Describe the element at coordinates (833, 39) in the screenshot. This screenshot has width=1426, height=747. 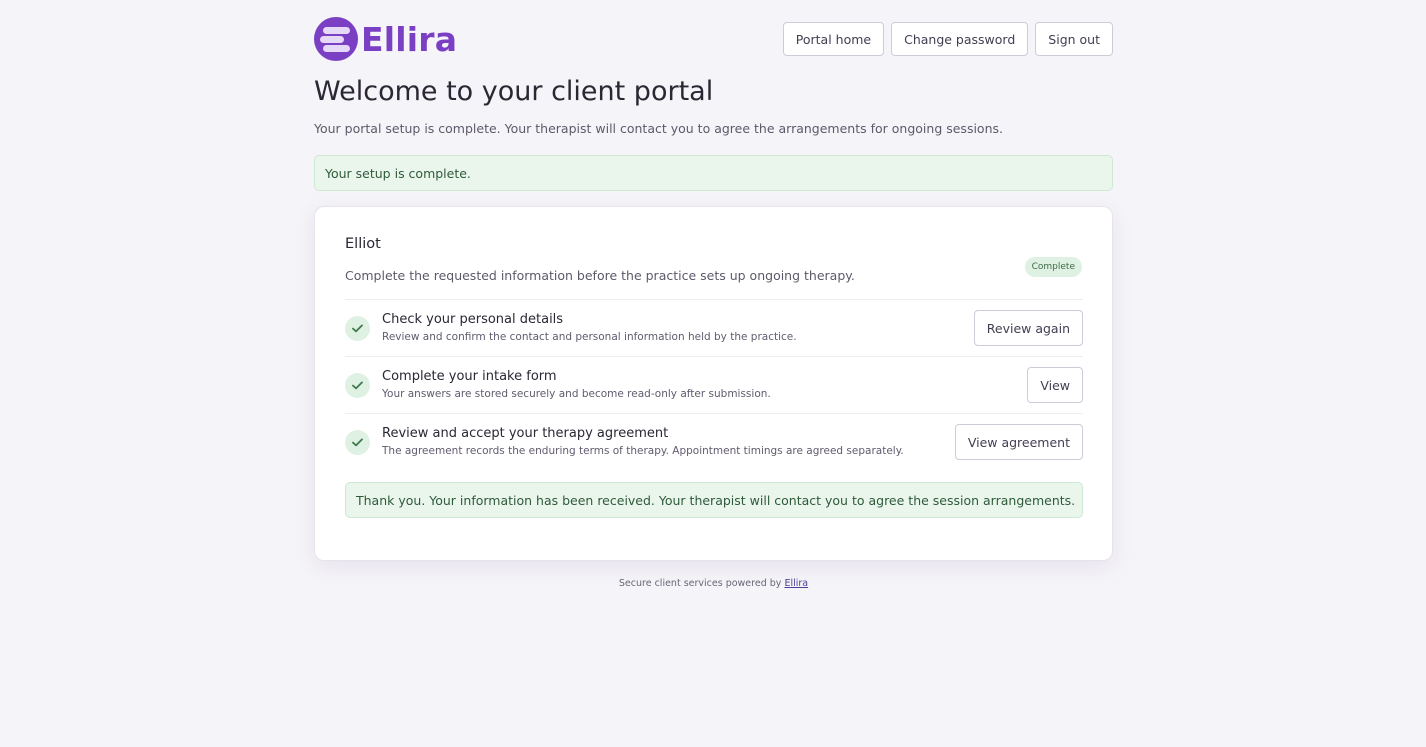
I see `portal-home-button: Portal home` at that location.